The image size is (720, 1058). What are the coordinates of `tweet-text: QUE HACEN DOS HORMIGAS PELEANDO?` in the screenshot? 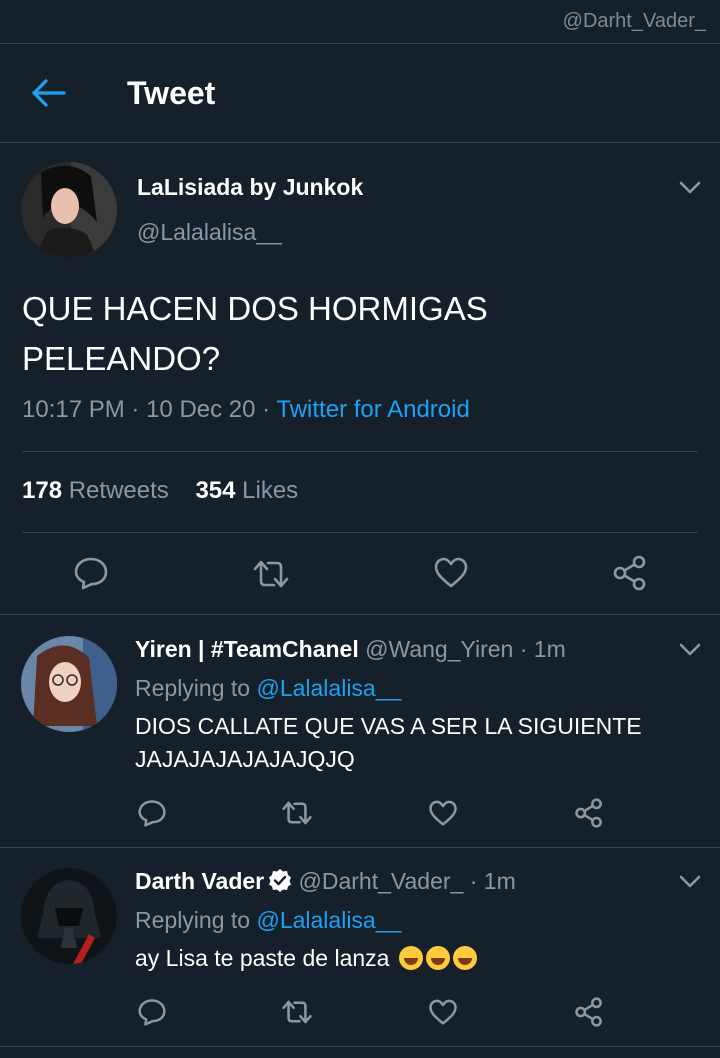 It's located at (255, 333).